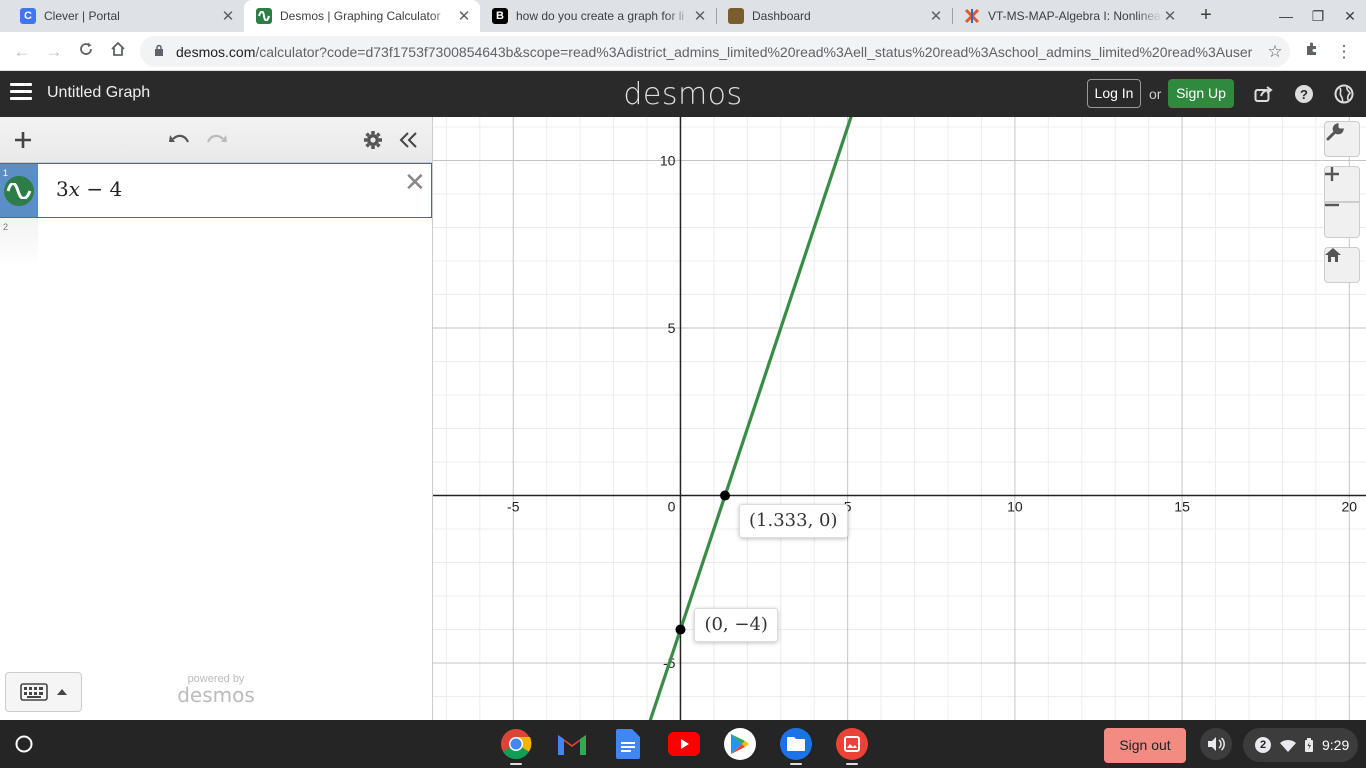 Image resolution: width=1366 pixels, height=768 pixels. Describe the element at coordinates (1015, 507) in the screenshot. I see `x-tick-label: 10` at that location.